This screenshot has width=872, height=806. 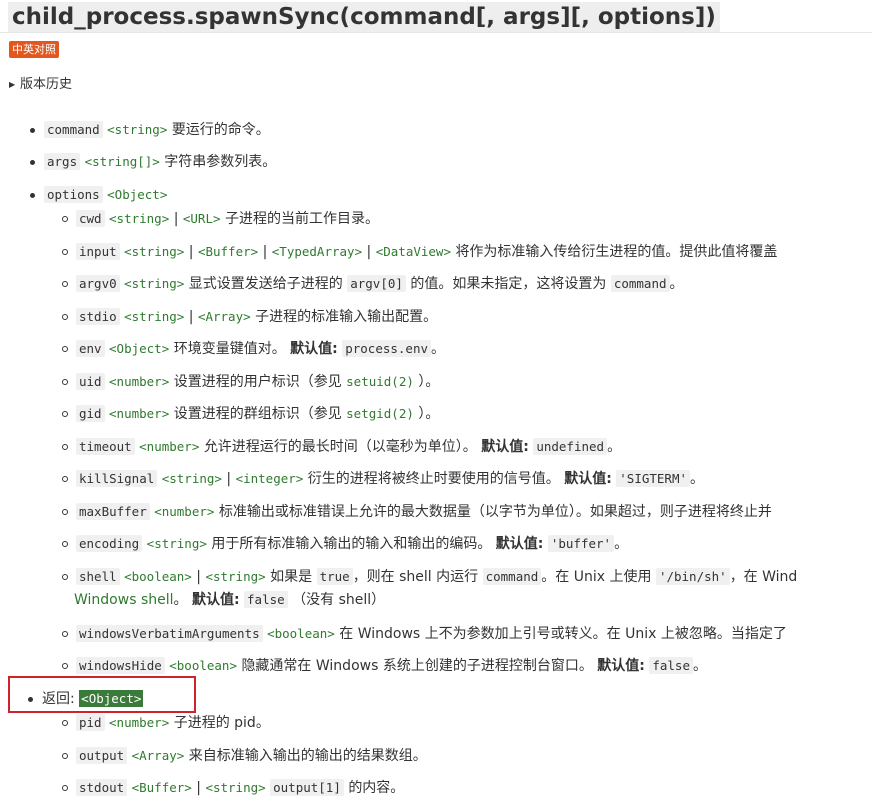 What do you see at coordinates (265, 284) in the screenshot?
I see `option-description: 显式设置发送给子进程的` at bounding box center [265, 284].